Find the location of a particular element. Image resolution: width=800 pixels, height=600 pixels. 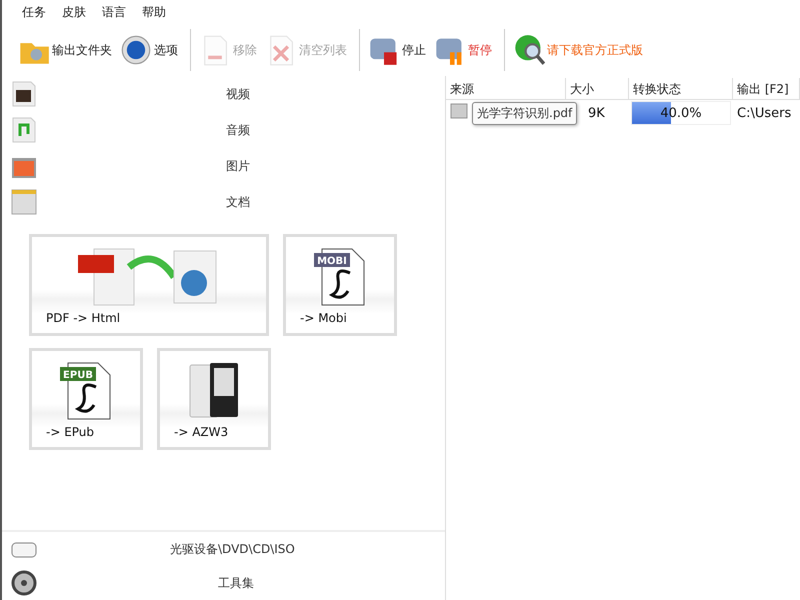

menu-item: 皮肤 is located at coordinates (74, 14).